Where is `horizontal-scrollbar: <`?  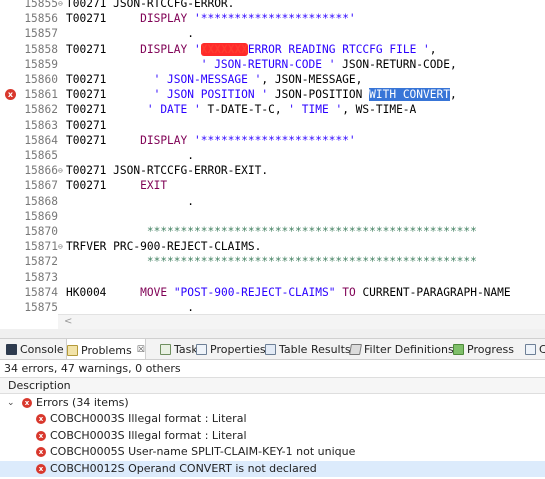
horizontal-scrollbar: < is located at coordinates (301, 321).